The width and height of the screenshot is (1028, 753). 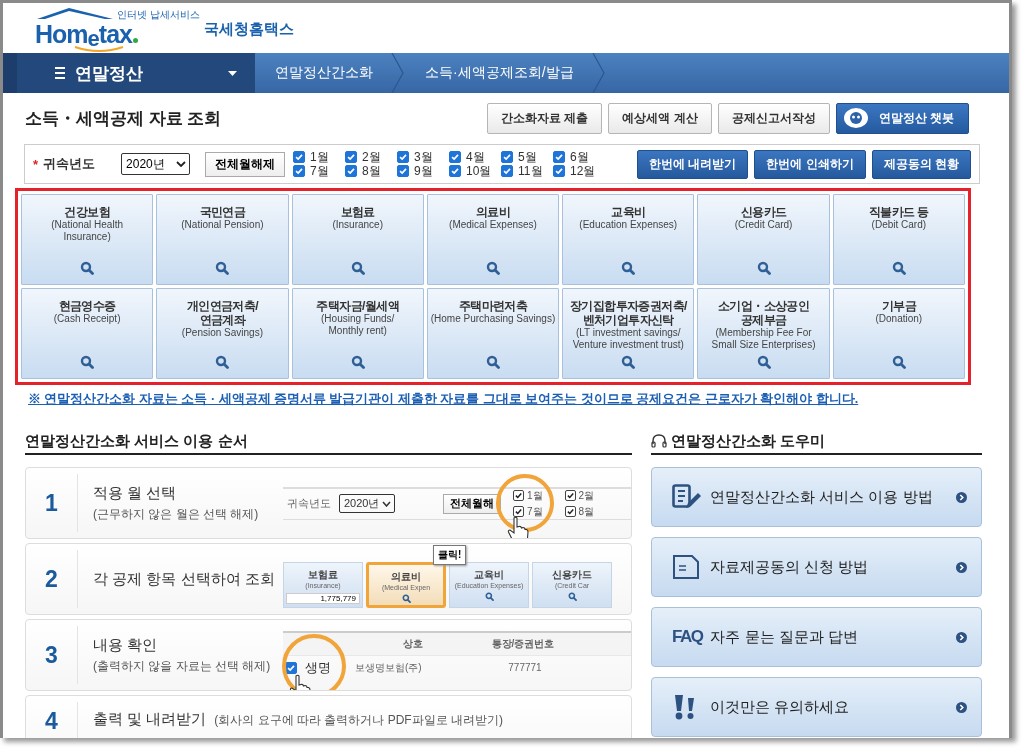 What do you see at coordinates (810, 164) in the screenshot?
I see `action-button: 한번에 인쇄하기` at bounding box center [810, 164].